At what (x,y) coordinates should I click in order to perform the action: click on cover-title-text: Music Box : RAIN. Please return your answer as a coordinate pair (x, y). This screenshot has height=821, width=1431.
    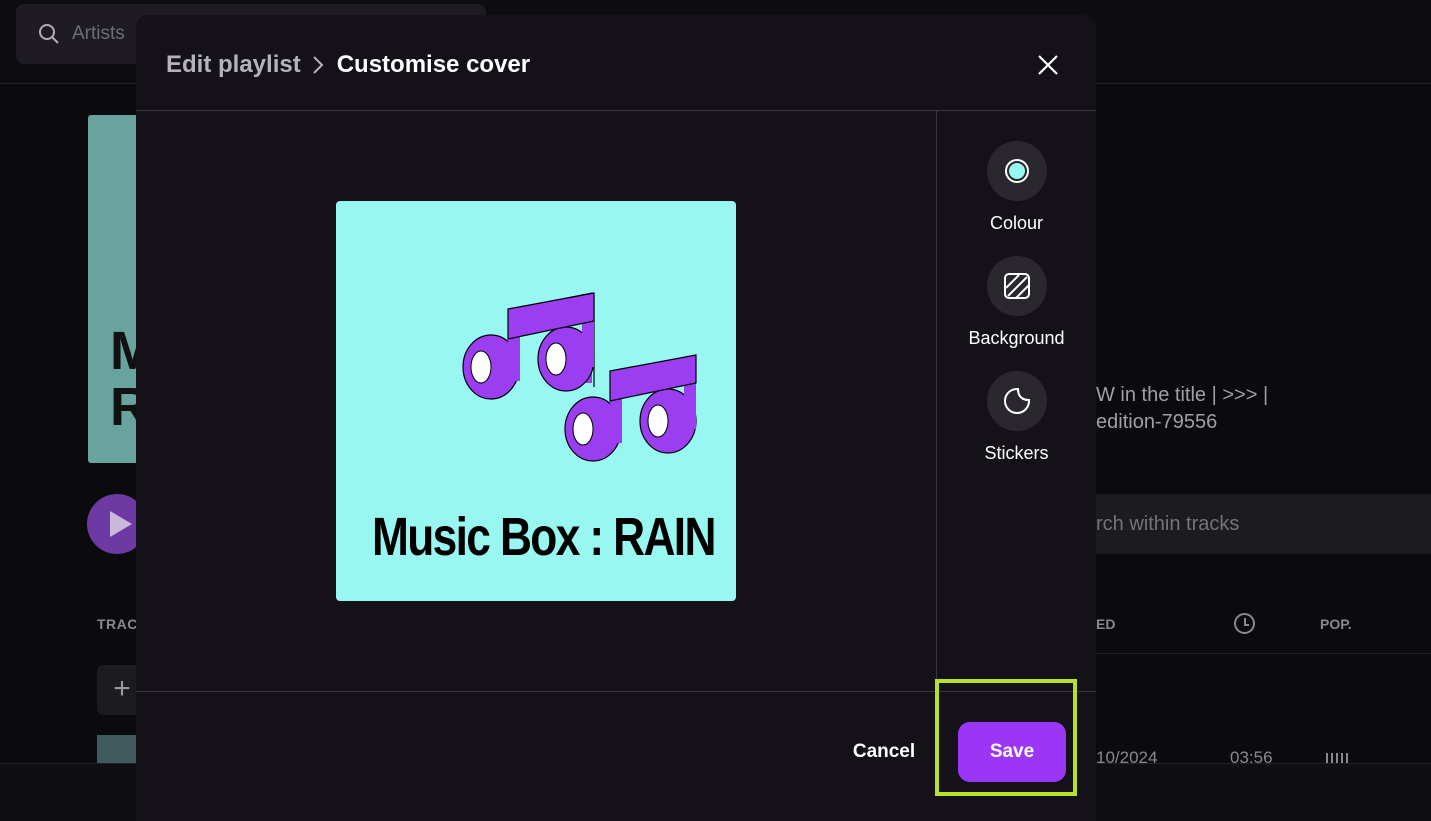
    Looking at the image, I should click on (544, 537).